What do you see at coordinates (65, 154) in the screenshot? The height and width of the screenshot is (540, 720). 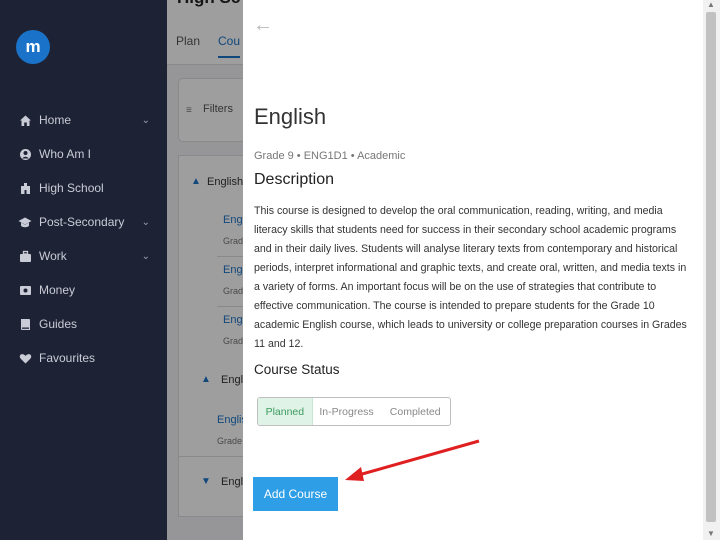 I see `sidebar-item-label: Who Am I` at bounding box center [65, 154].